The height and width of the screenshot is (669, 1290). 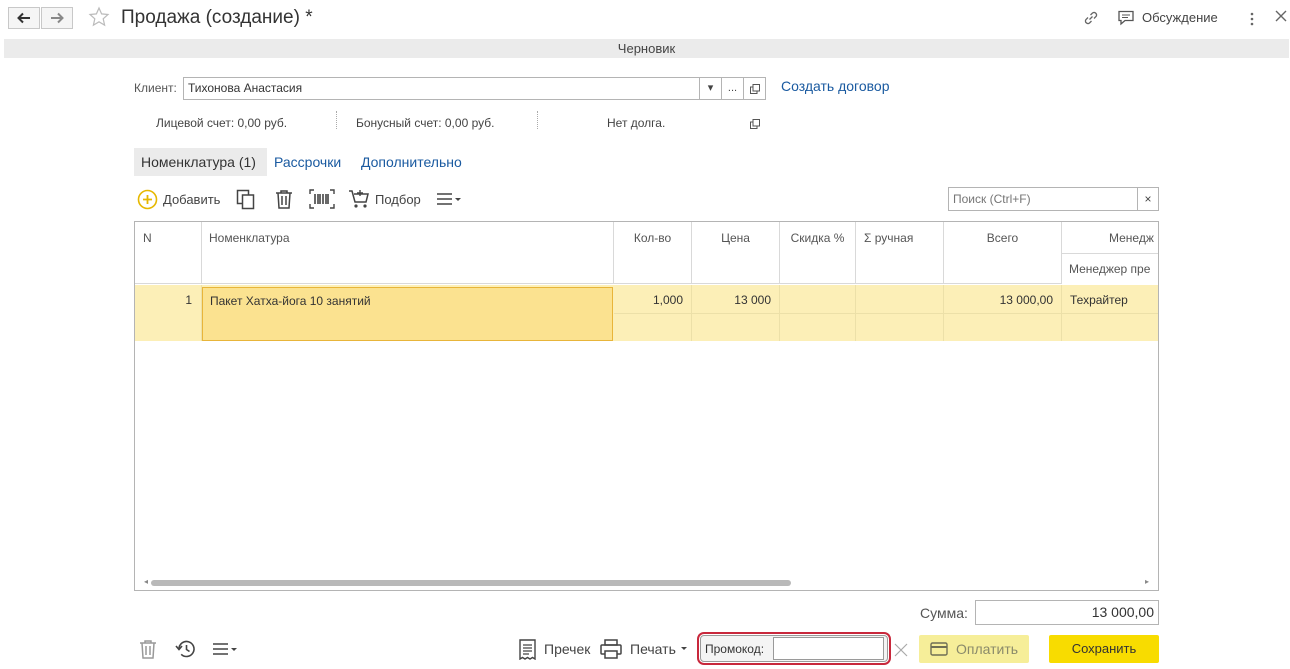 I want to click on search-input, so click(x=1043, y=199).